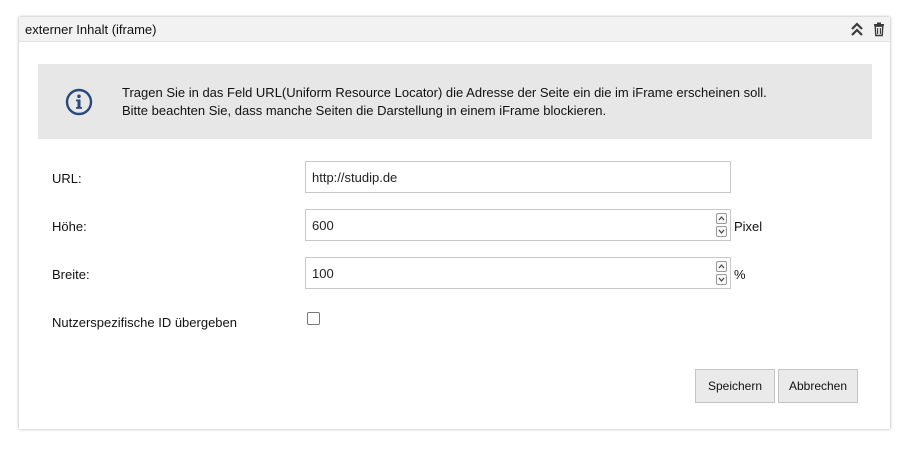 The image size is (911, 462). I want to click on panel-header: externer Inhalt (iframe), so click(454, 29).